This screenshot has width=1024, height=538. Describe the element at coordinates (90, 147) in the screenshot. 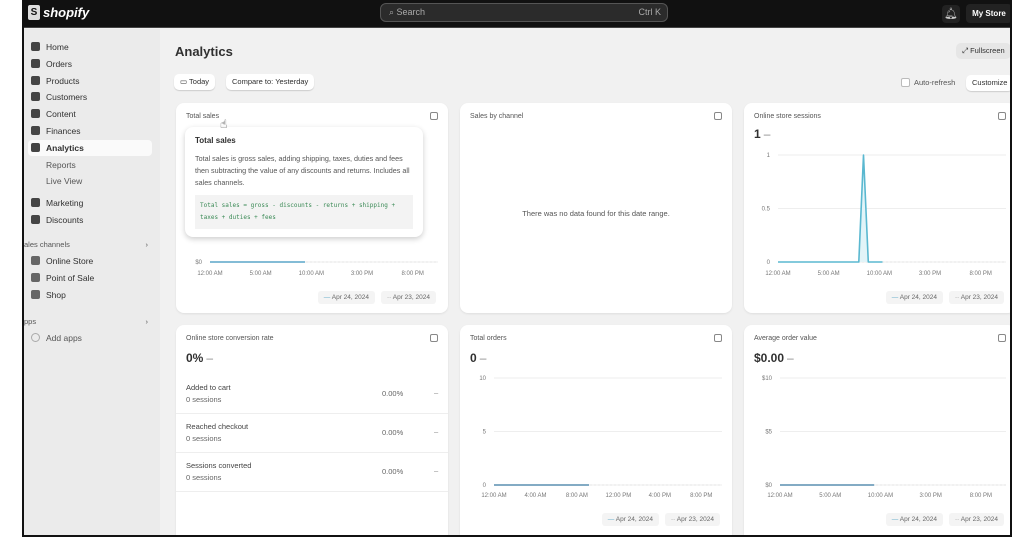

I see `sidebar-item-analytics: Analytics` at that location.